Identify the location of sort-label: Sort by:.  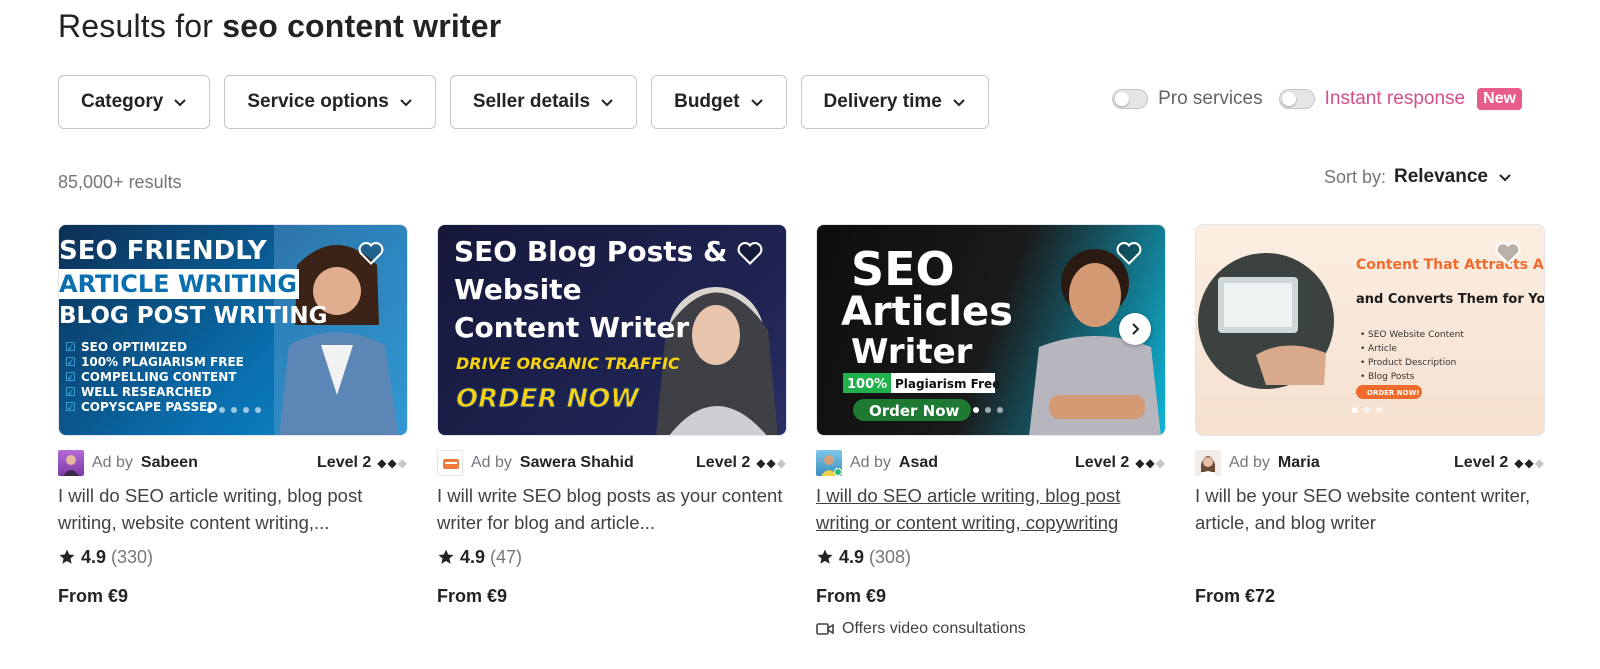
(1354, 176).